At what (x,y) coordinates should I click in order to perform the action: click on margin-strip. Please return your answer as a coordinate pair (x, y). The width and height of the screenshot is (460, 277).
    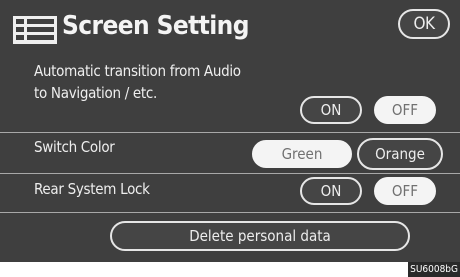
    Looking at the image, I should click on (230, 269).